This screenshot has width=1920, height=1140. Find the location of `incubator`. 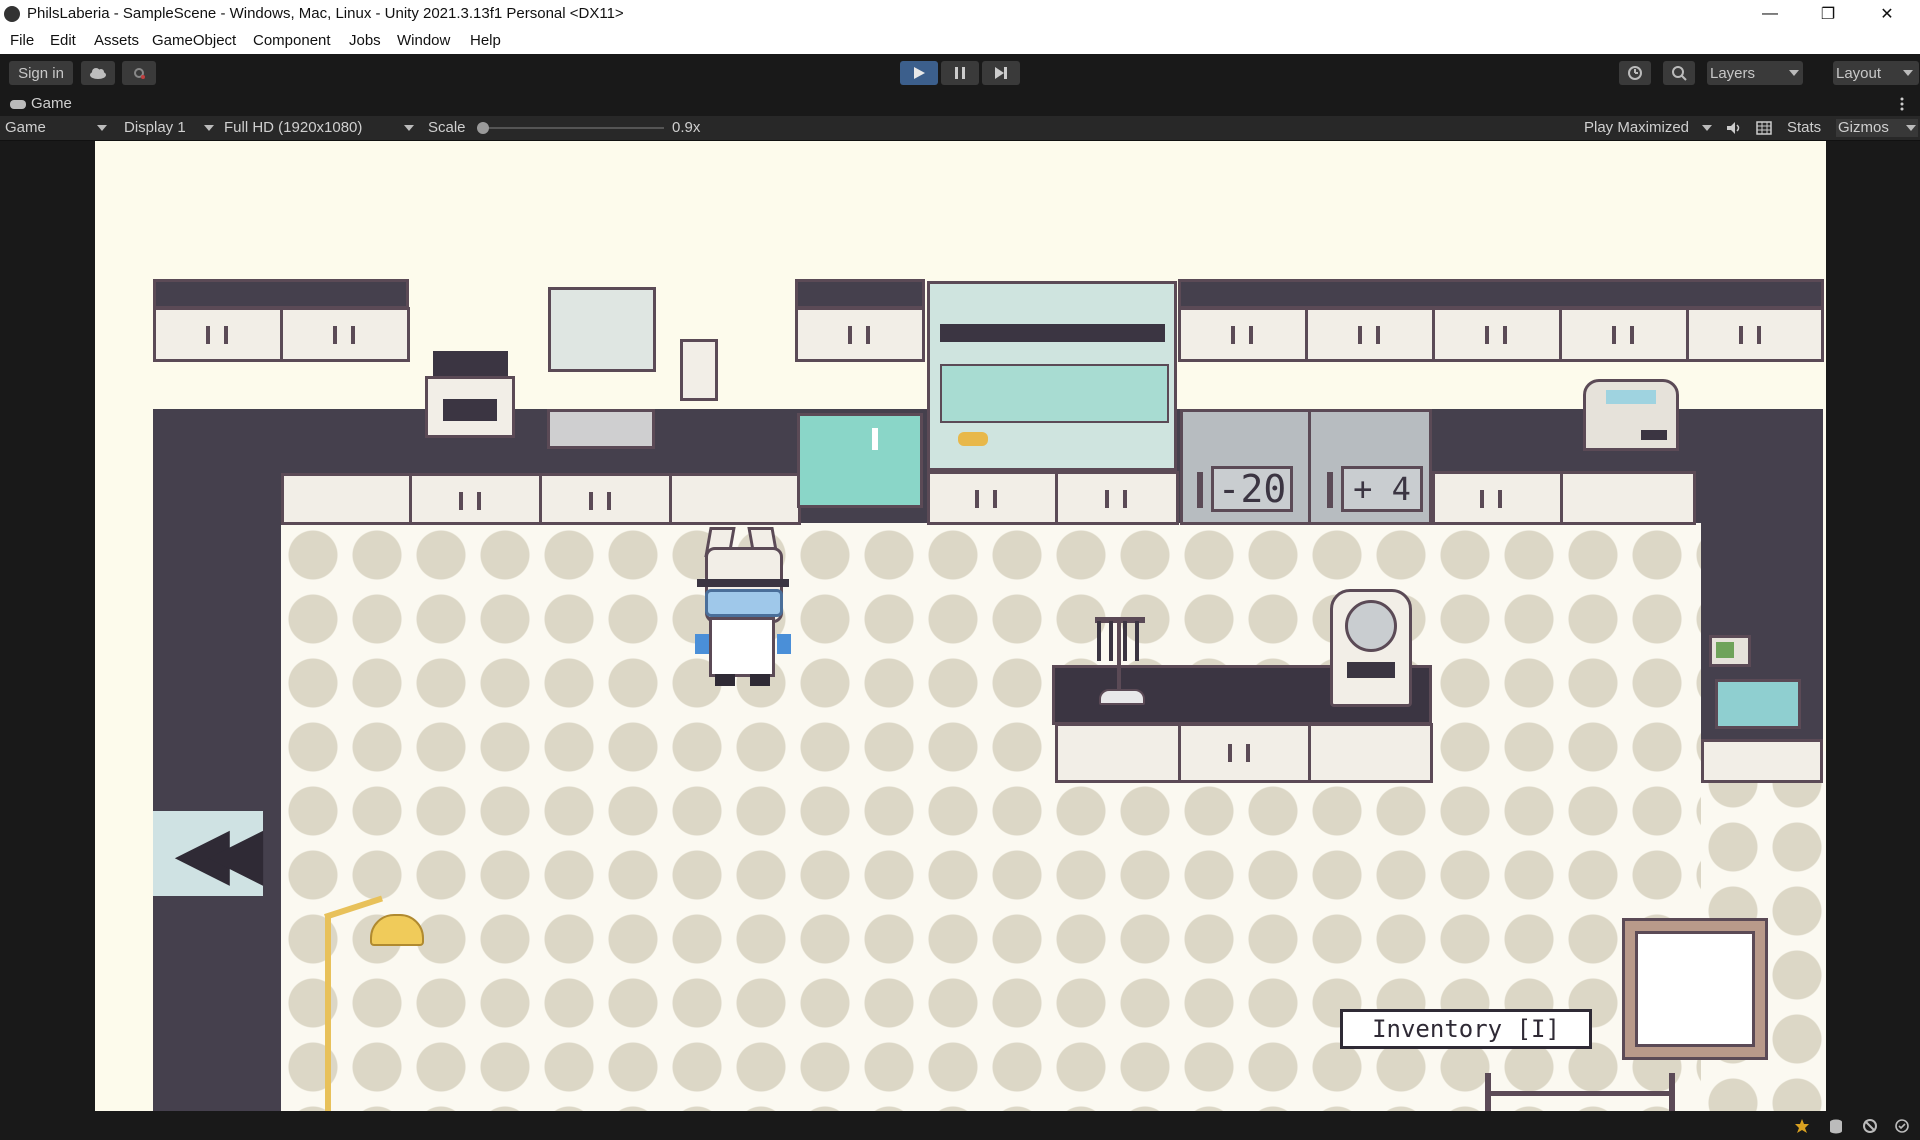

incubator is located at coordinates (860, 460).